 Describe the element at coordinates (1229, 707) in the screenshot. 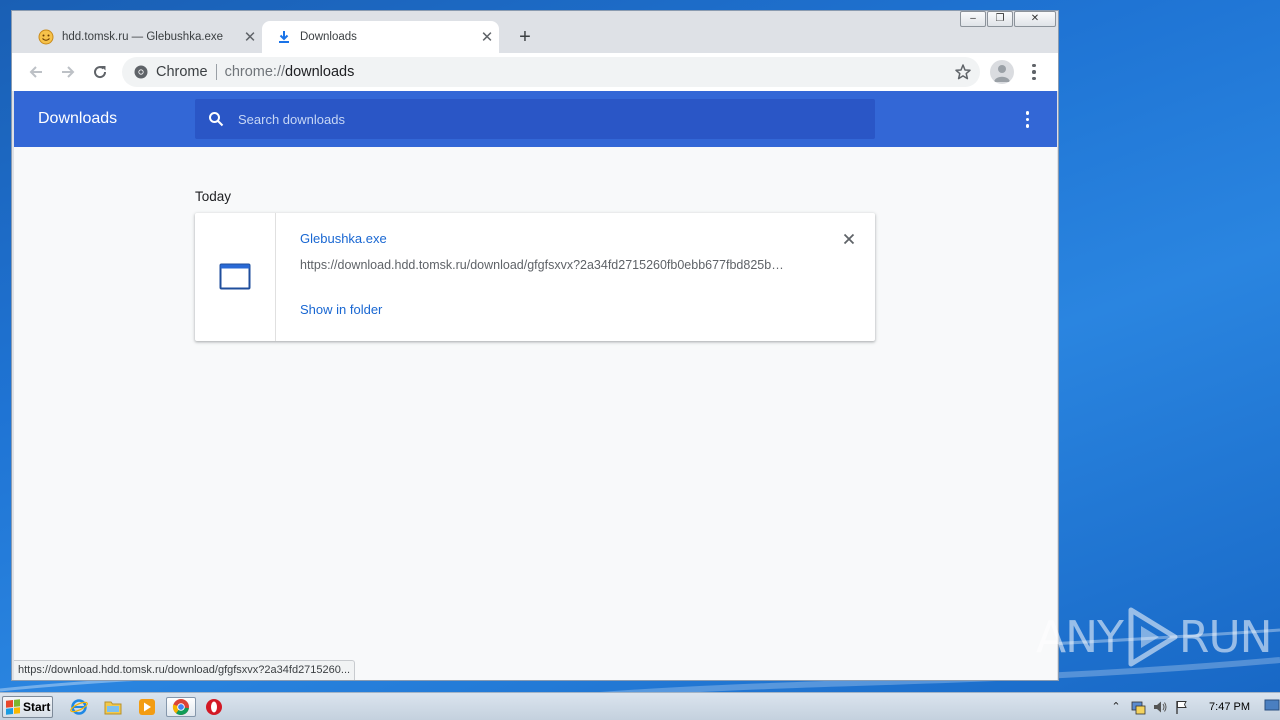

I see `taskbar-clock: 7:47 PM` at that location.